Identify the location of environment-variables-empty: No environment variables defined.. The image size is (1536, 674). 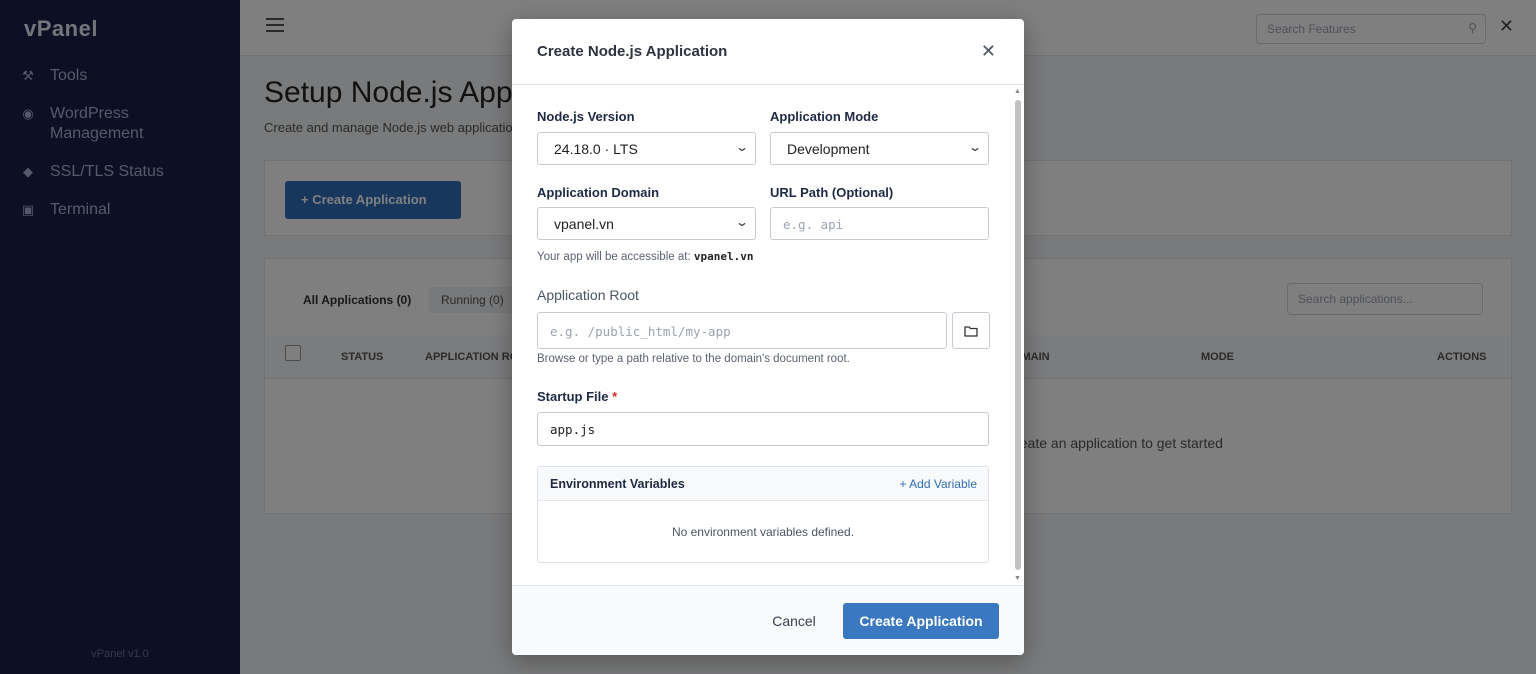
(763, 532).